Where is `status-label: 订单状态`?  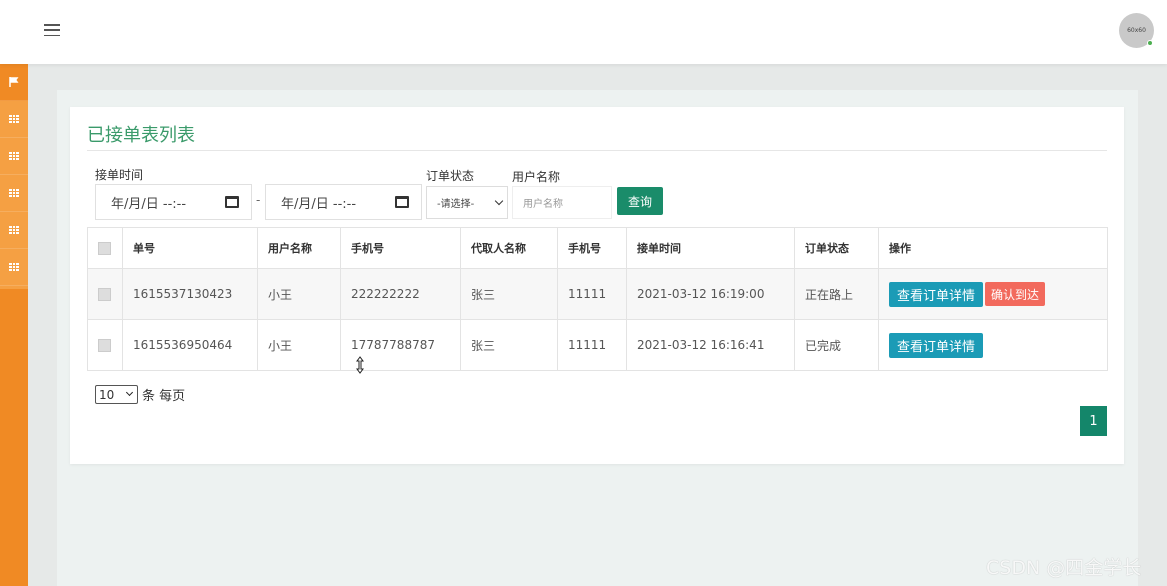
status-label: 订单状态 is located at coordinates (450, 176).